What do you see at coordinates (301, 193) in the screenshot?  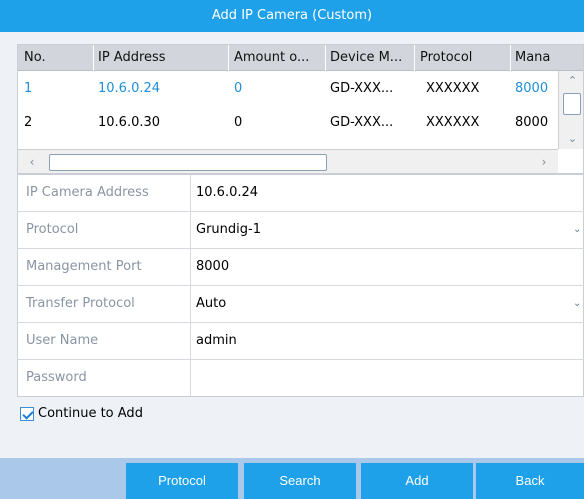 I see `form-row-ip-address: IP Camera Address 10.6.0.24` at bounding box center [301, 193].